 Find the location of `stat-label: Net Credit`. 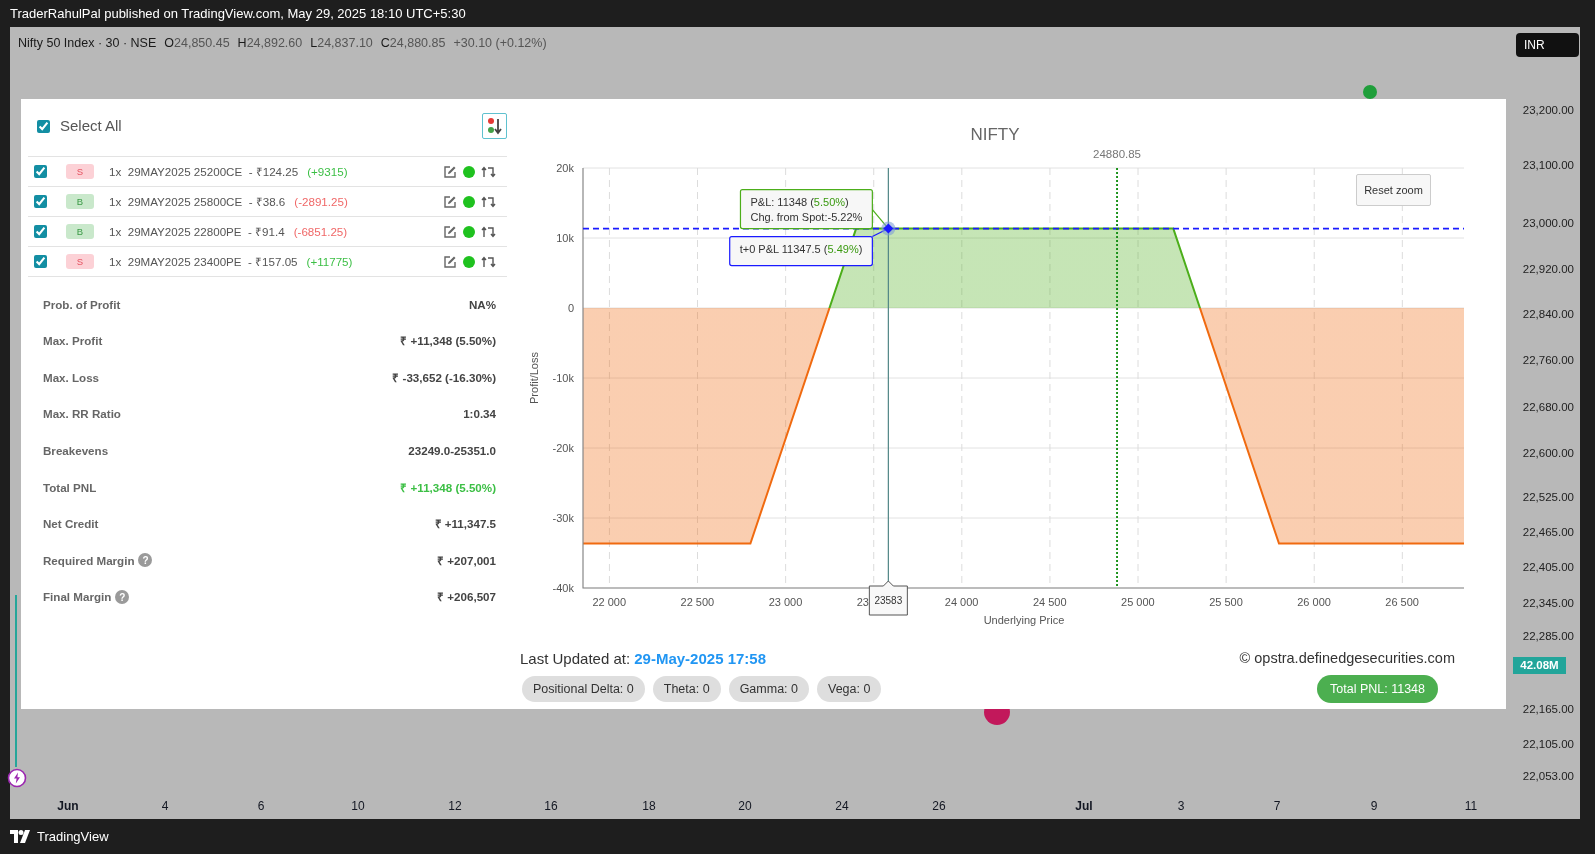

stat-label: Net Credit is located at coordinates (71, 524).